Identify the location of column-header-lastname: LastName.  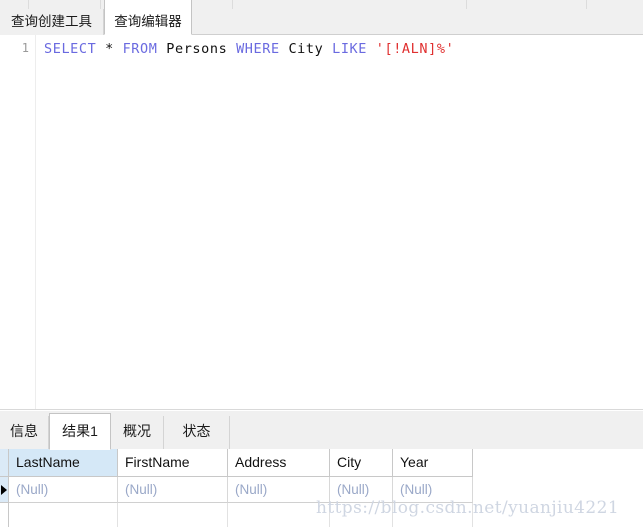
(63, 463).